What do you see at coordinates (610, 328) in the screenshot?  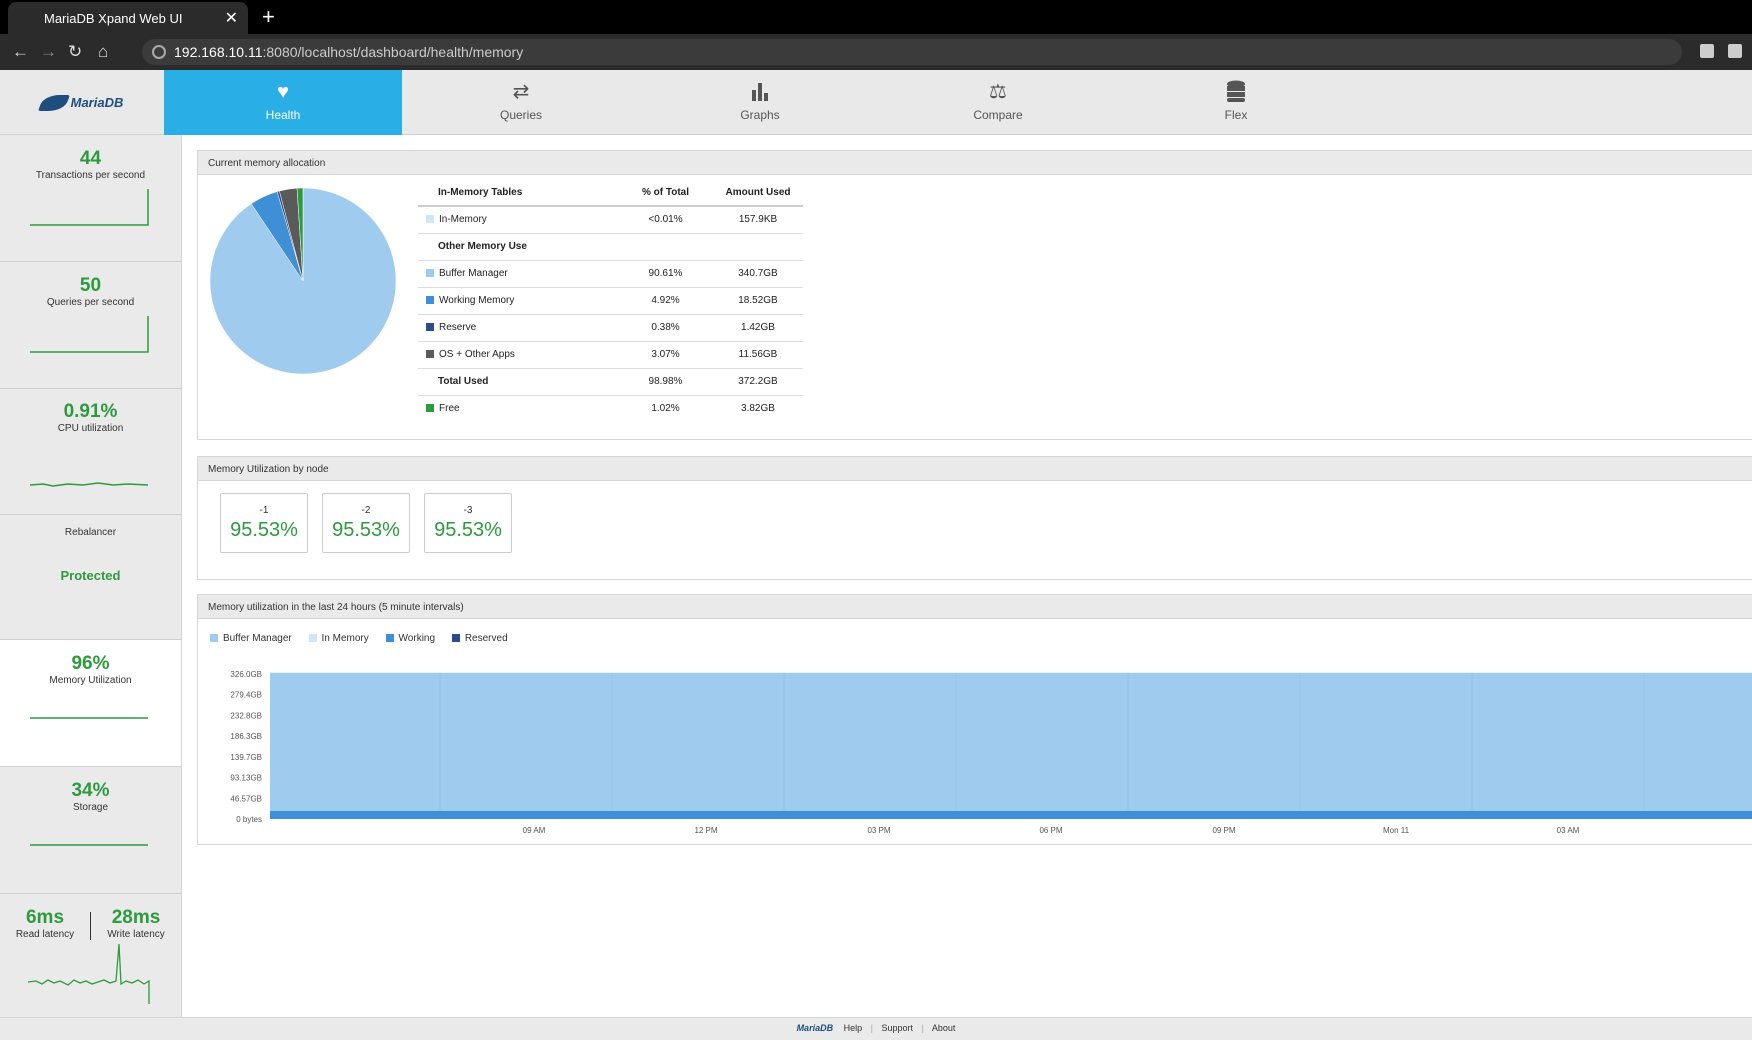 I see `table-row: Reserve 0.38% 1.42GB` at bounding box center [610, 328].